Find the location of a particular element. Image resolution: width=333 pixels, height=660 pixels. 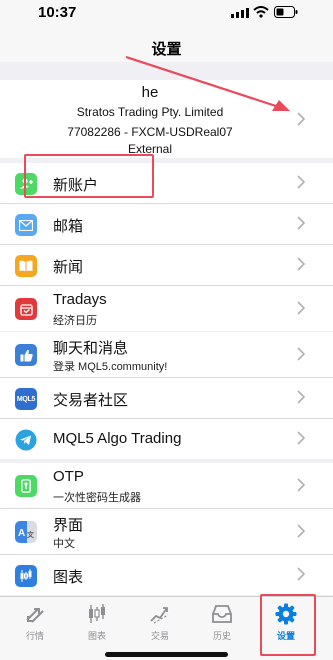

annotation-box-new-account is located at coordinates (89, 176).